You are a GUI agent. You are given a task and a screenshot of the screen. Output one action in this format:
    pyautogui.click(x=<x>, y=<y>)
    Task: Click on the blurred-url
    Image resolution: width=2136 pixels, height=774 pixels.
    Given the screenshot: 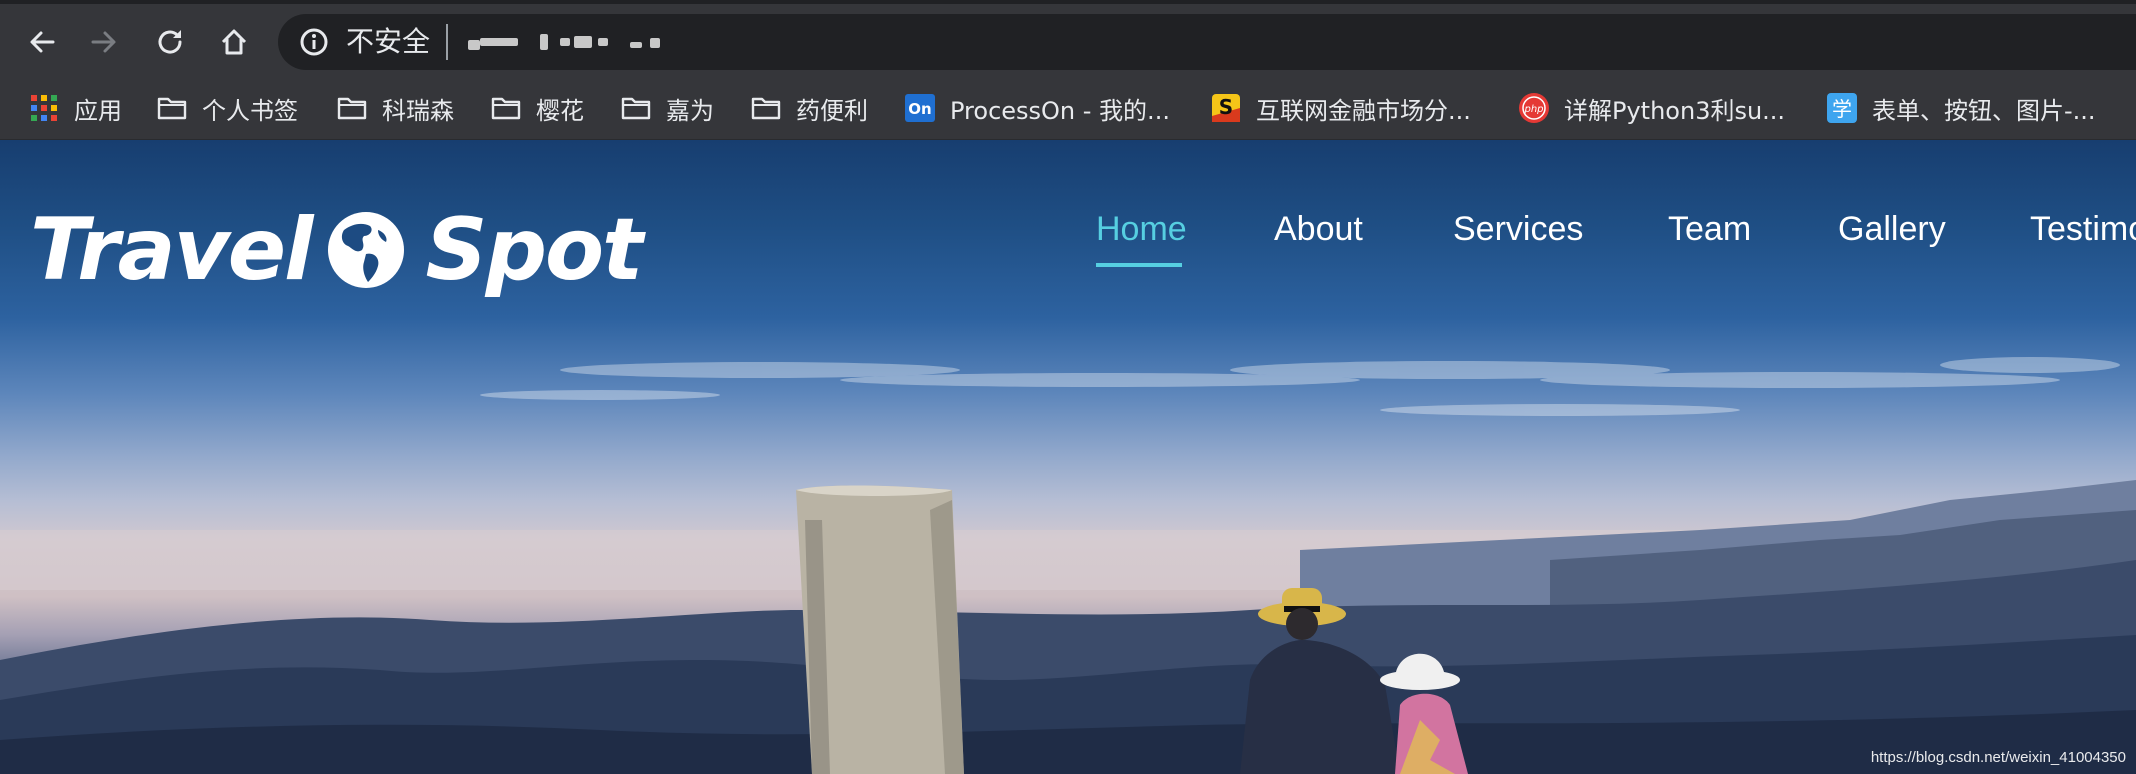 What is the action you would take?
    pyautogui.click(x=588, y=42)
    